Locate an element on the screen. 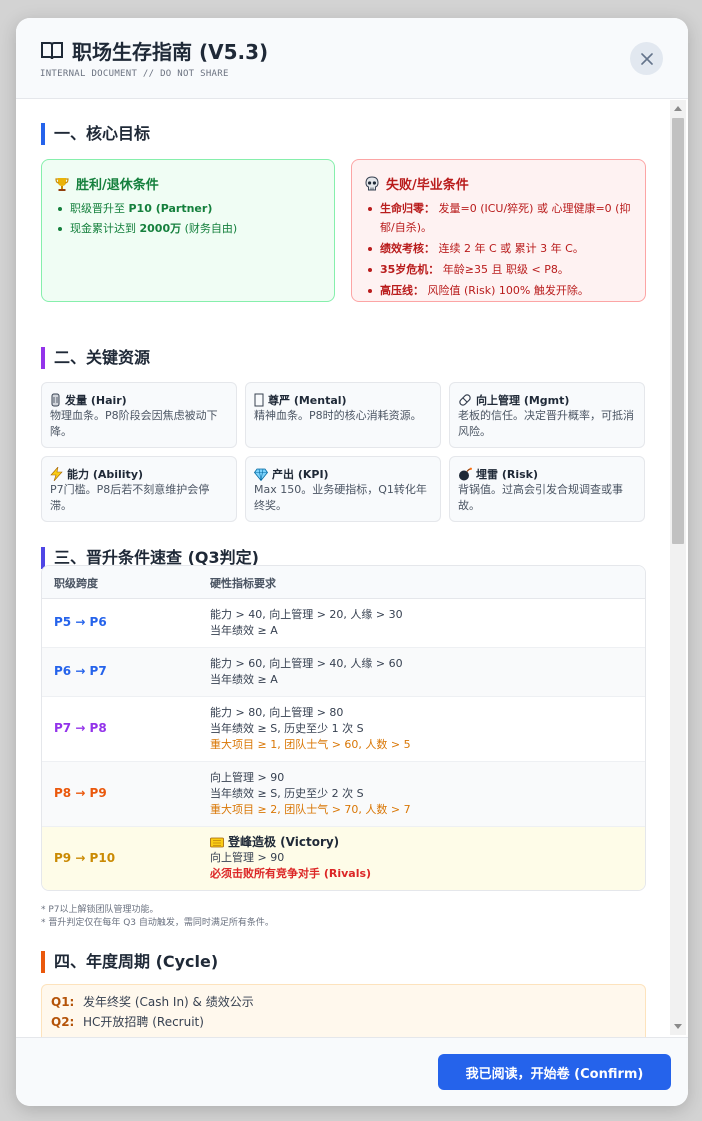 This screenshot has width=702, height=1121. lose-item-text: 年龄≥35 且 职级 < P8。 is located at coordinates (504, 269).